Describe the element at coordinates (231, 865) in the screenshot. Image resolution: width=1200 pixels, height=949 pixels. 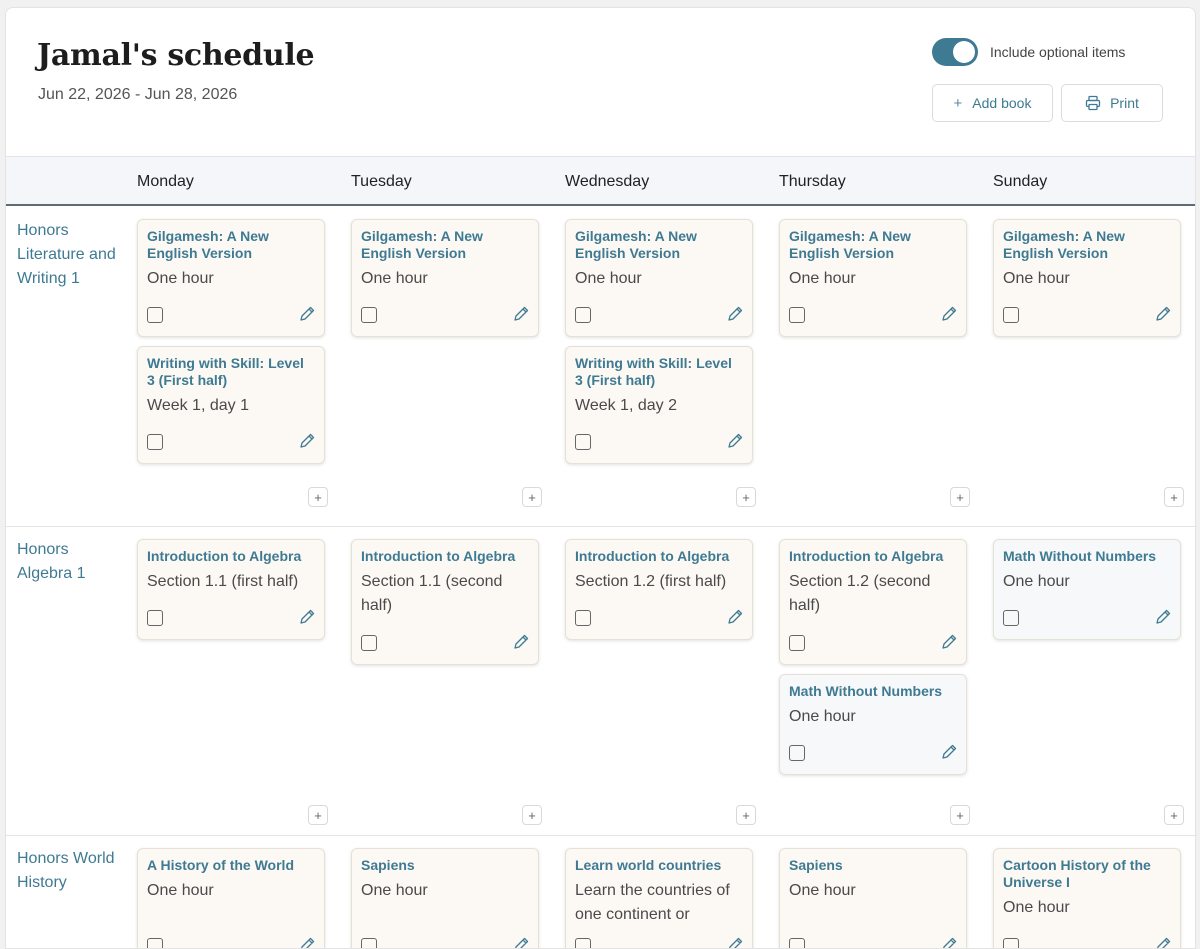
I see `assignment-title: A History of the World` at that location.